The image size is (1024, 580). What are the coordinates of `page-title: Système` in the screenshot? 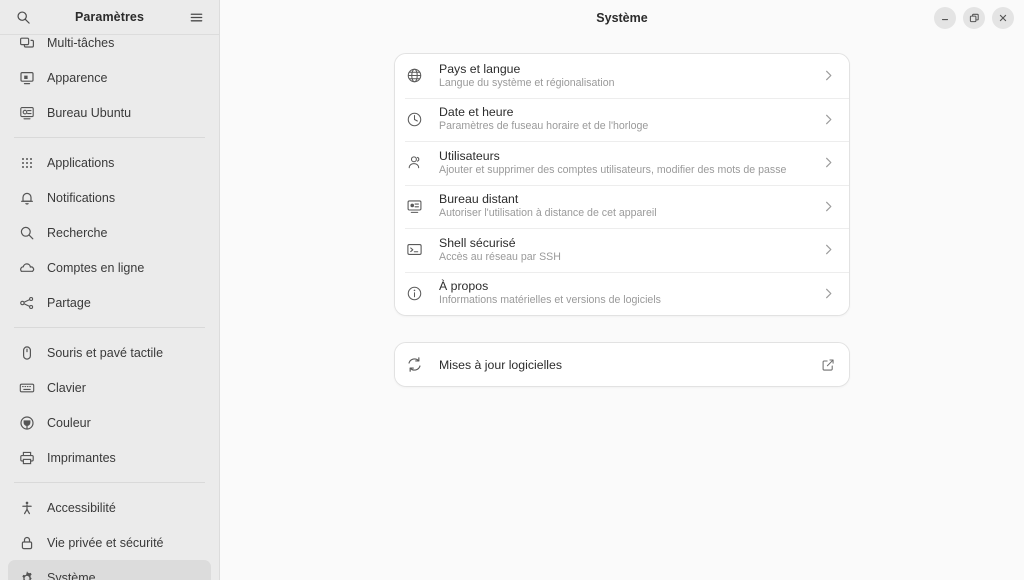 It's located at (621, 18).